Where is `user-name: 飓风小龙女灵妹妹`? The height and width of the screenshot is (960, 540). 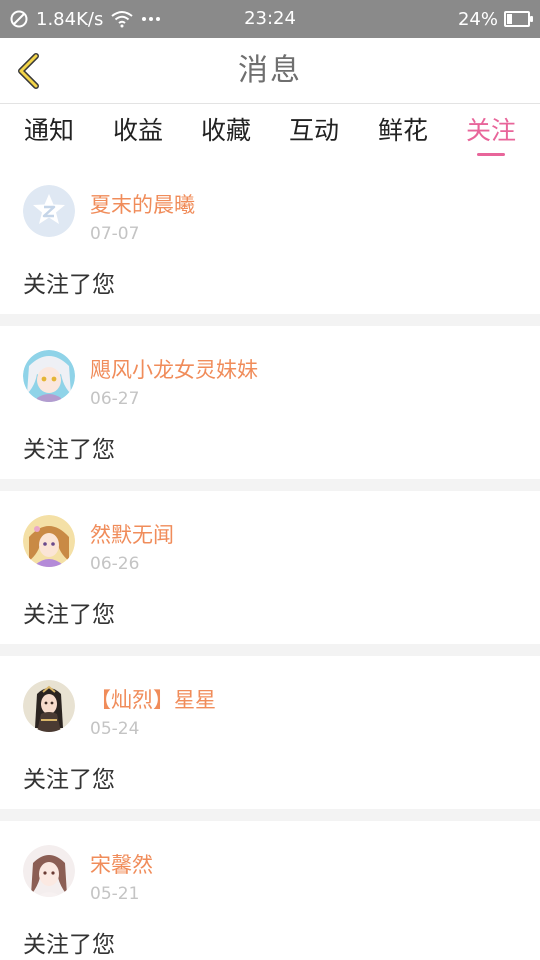
user-name: 飓风小龙女灵妹妹 is located at coordinates (174, 369).